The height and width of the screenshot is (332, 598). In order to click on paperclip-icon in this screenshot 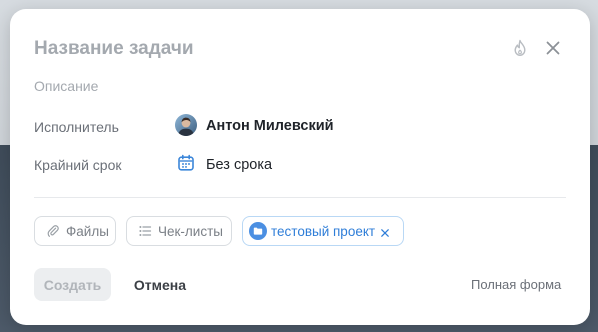, I will do `click(53, 231)`.